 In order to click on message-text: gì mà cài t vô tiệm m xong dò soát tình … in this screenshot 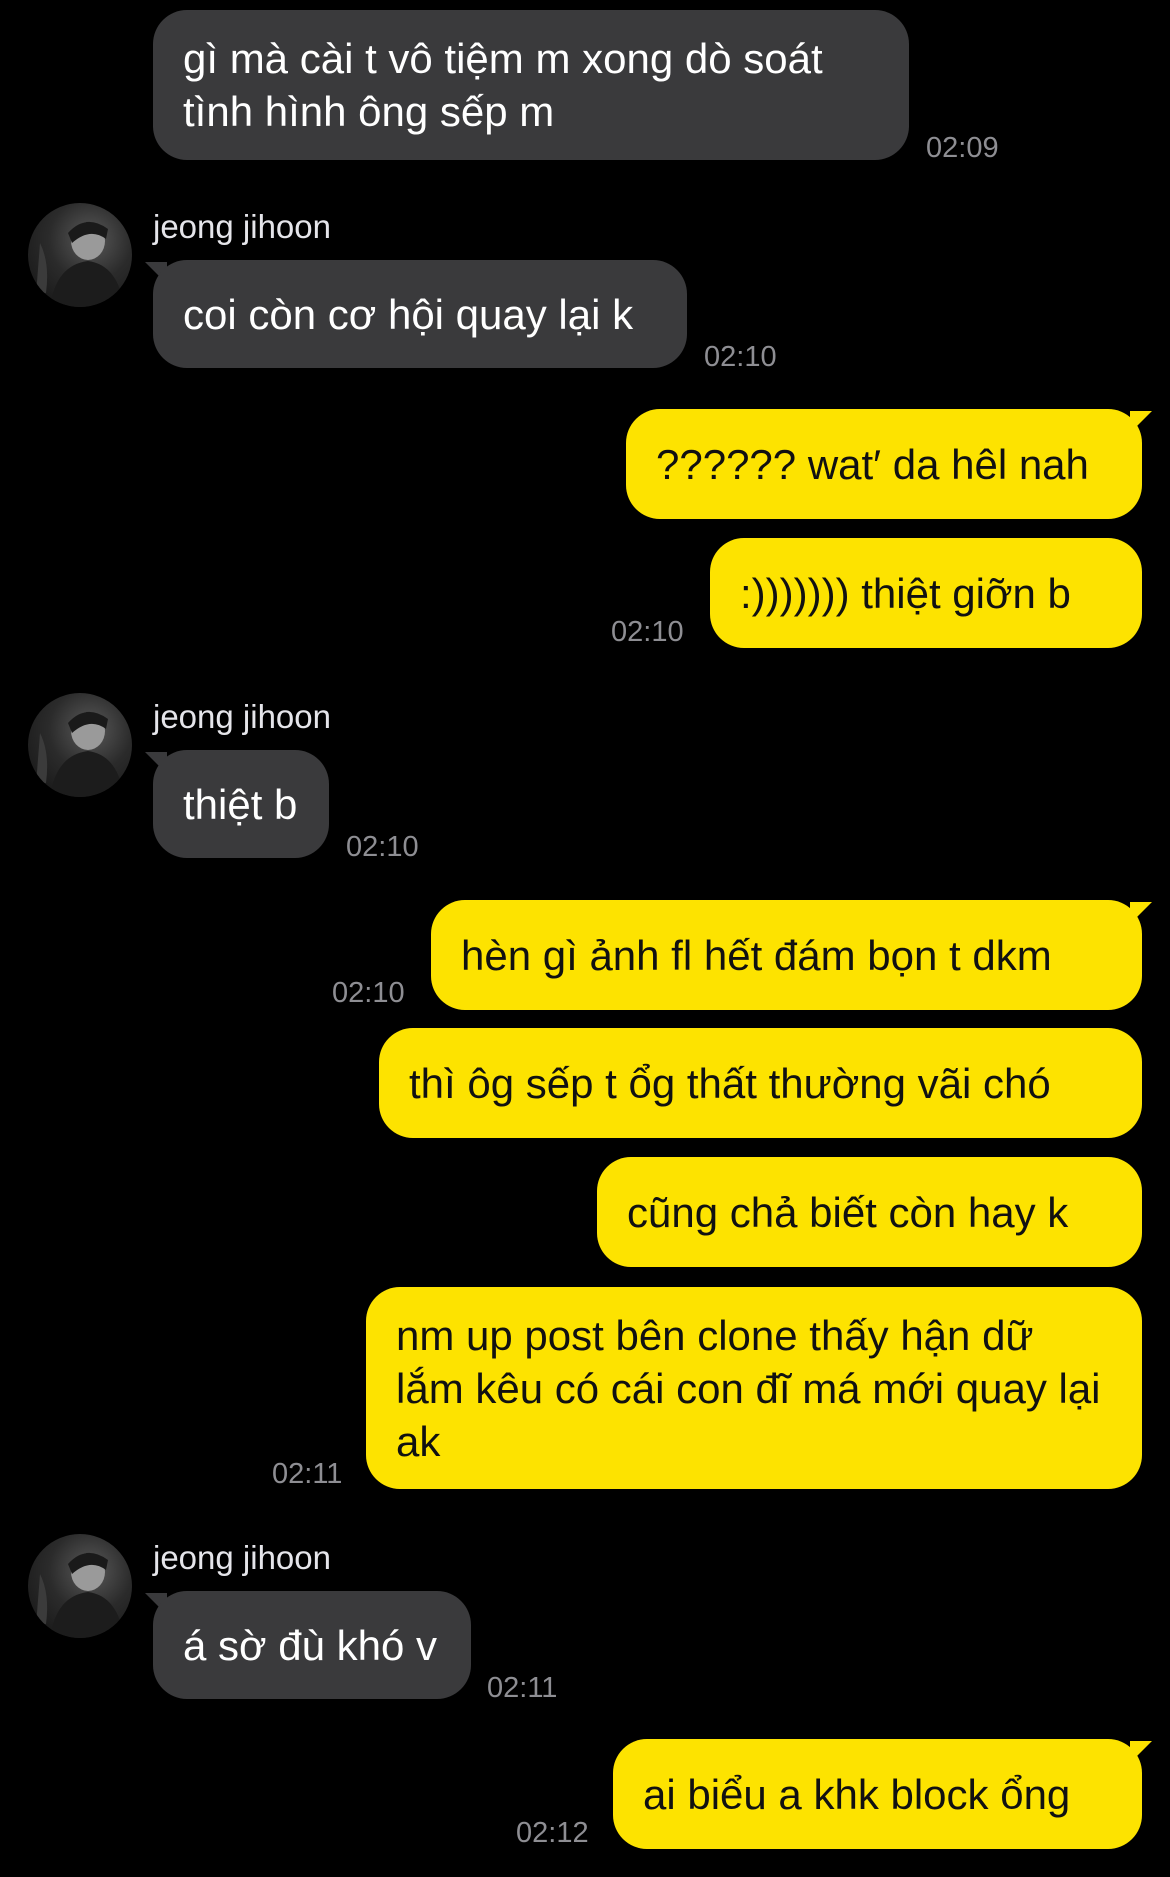, I will do `click(503, 85)`.